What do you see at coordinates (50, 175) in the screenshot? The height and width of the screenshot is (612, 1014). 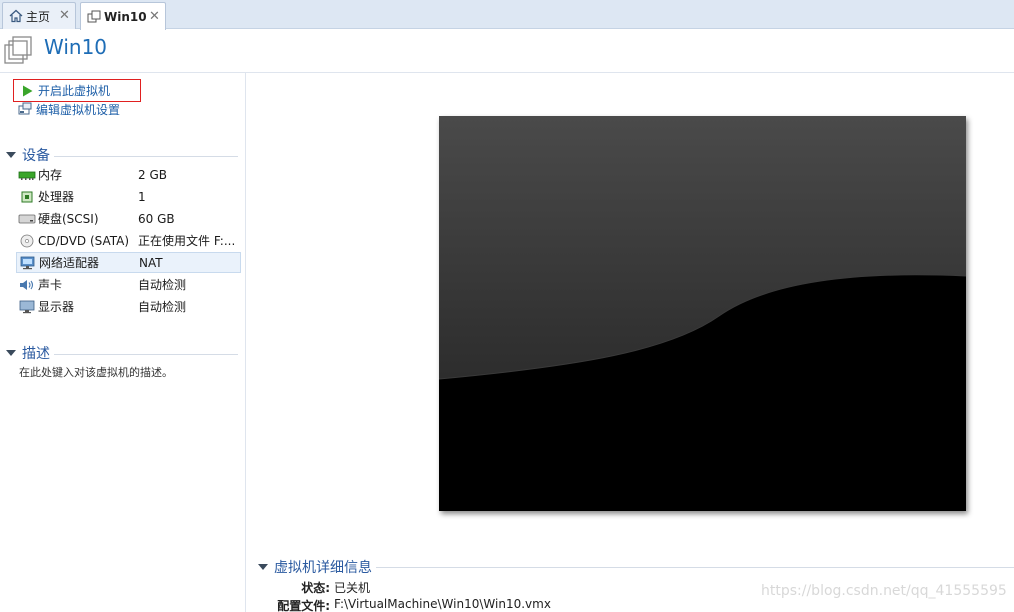 I see `device-name: 内存` at bounding box center [50, 175].